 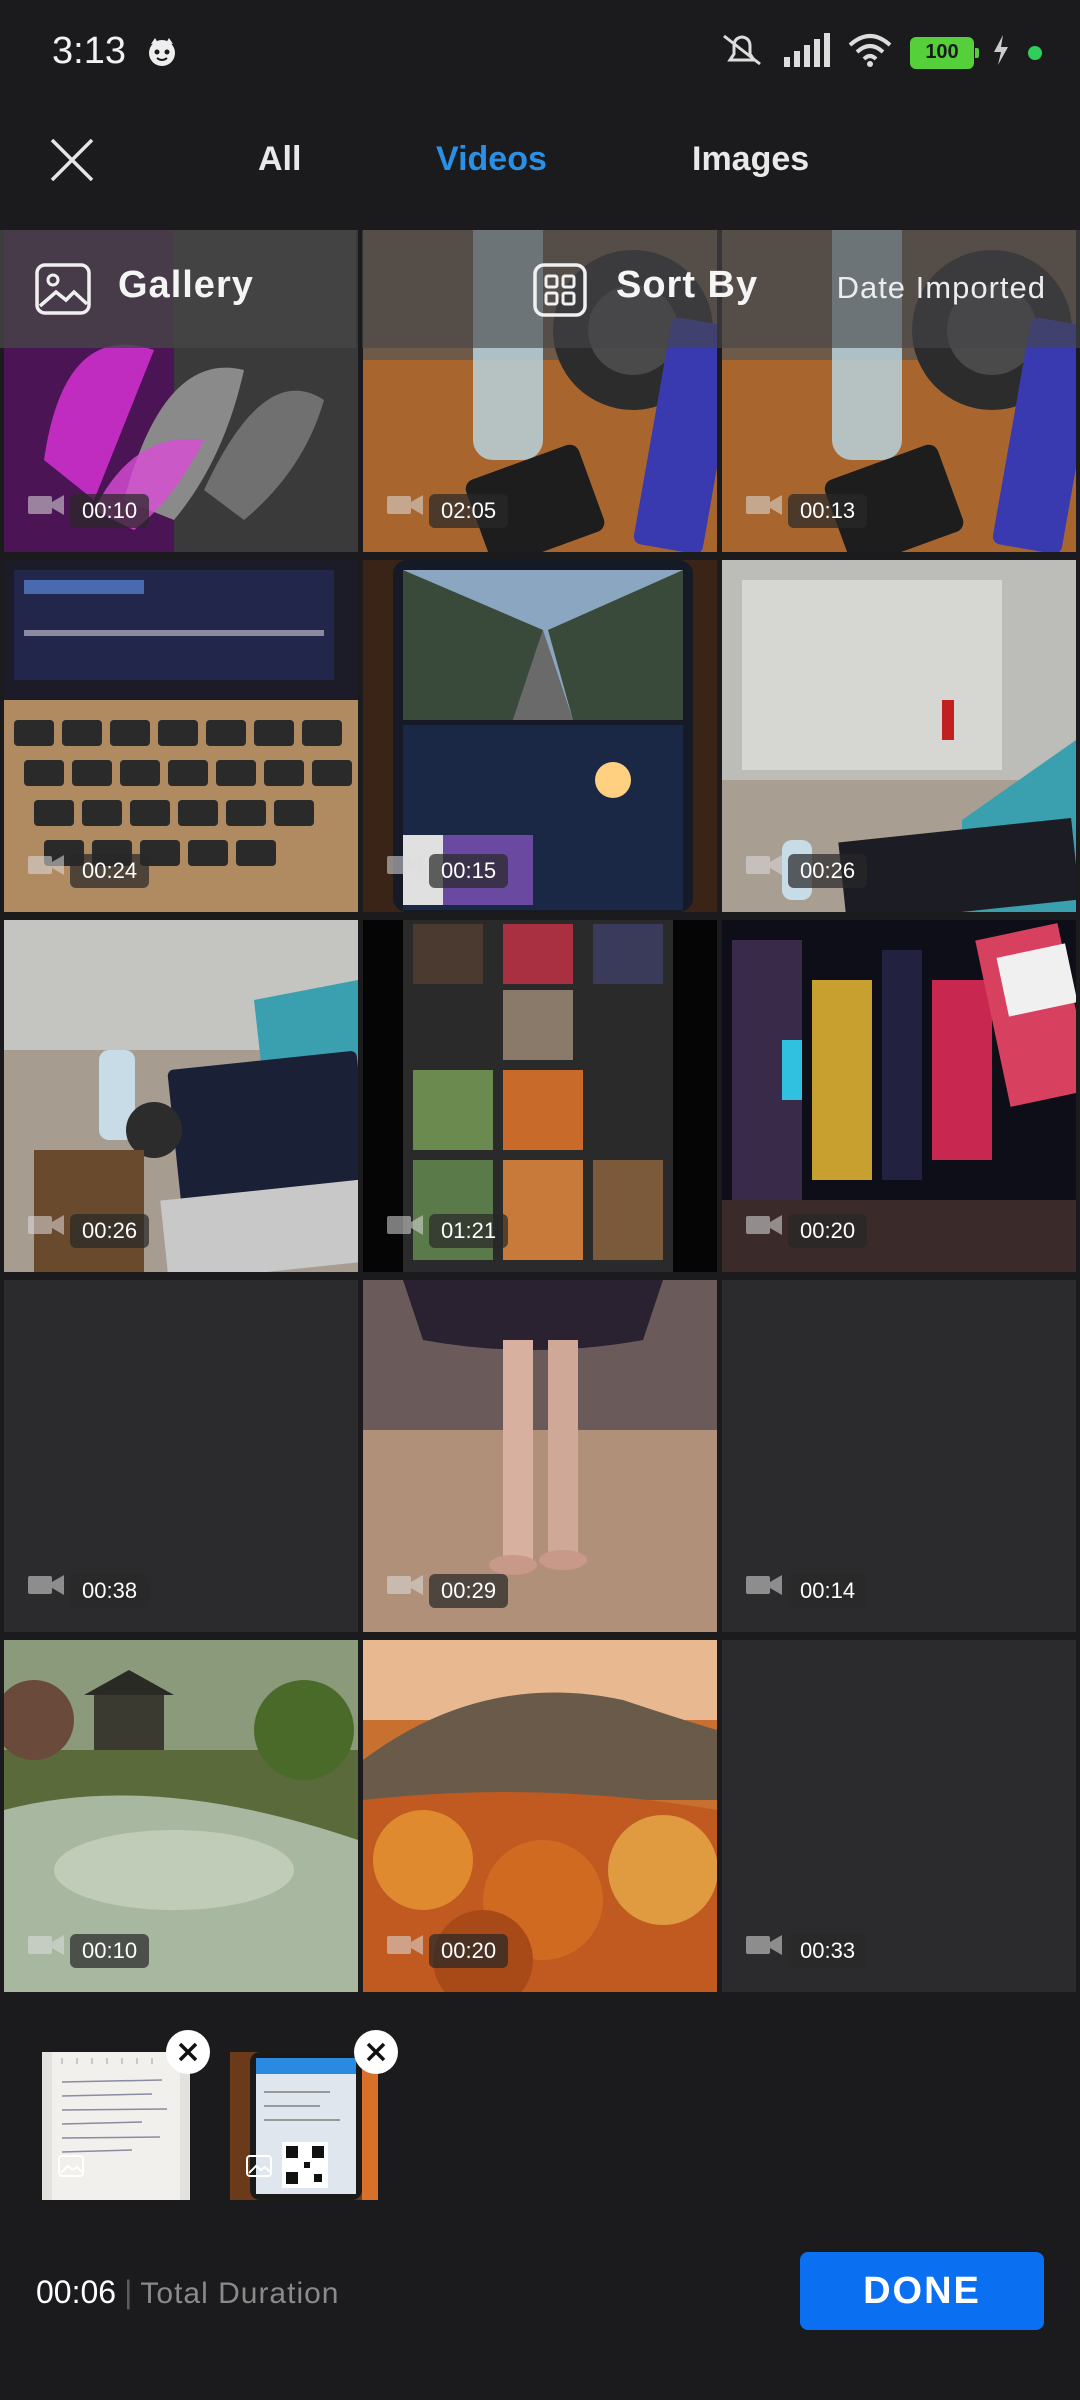 What do you see at coordinates (491, 159) in the screenshot?
I see `tab-videos: Videos` at bounding box center [491, 159].